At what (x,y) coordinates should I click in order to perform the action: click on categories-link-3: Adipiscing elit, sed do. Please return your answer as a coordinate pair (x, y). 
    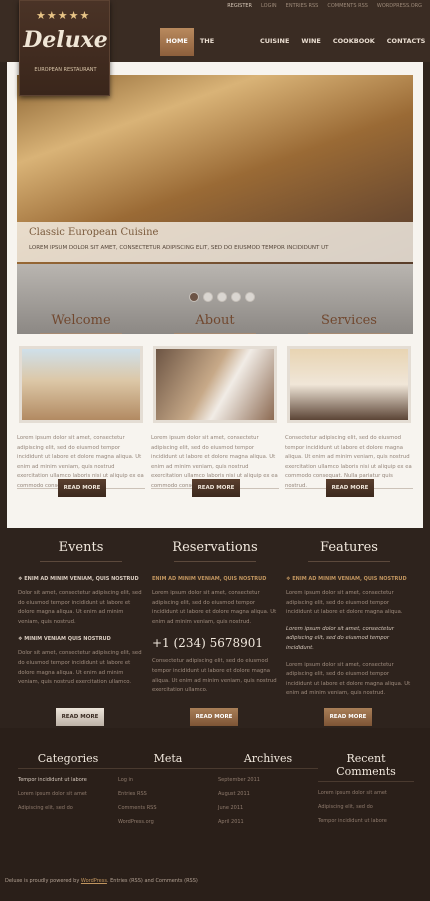
    Looking at the image, I should click on (68, 808).